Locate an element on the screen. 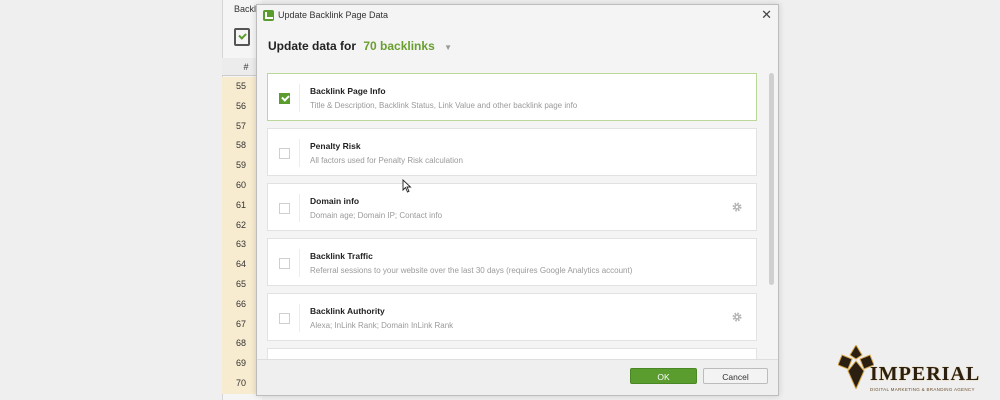 The image size is (1000, 400). cancel-button: Cancel is located at coordinates (735, 376).